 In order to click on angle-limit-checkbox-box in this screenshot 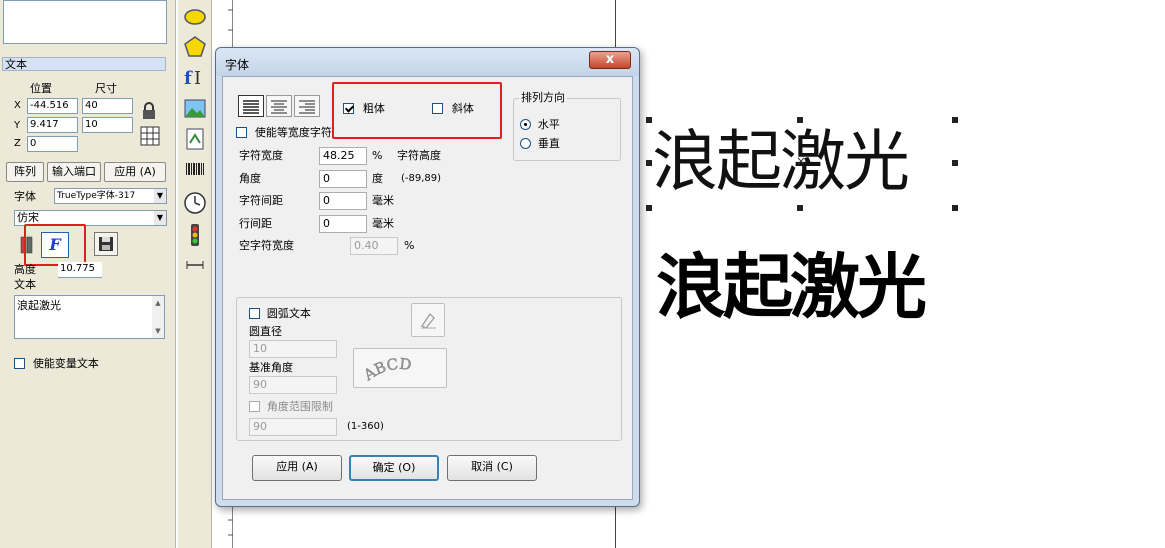, I will do `click(254, 406)`.